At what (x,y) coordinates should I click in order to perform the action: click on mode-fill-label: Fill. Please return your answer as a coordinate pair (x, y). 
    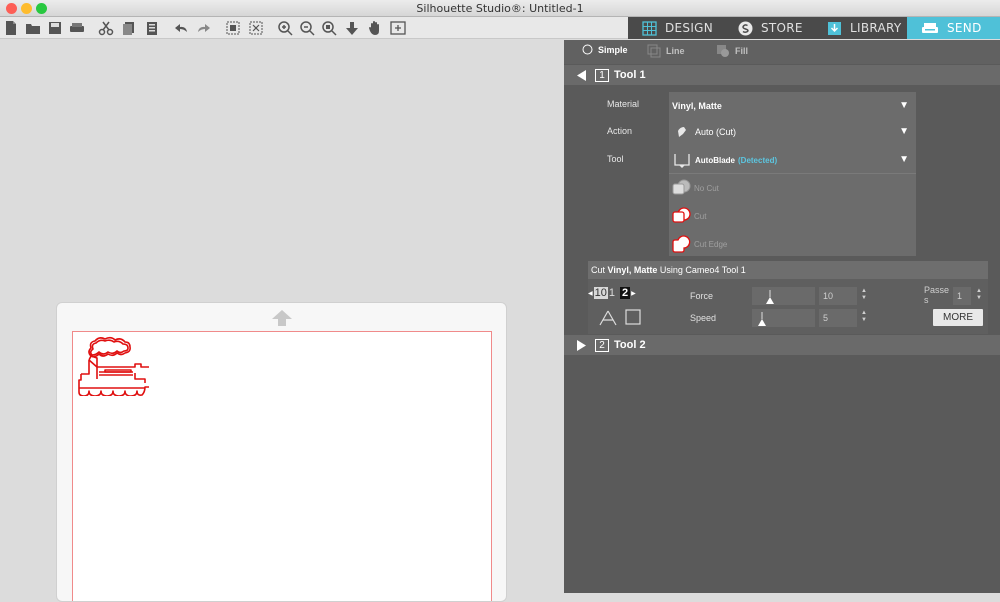
    Looking at the image, I should click on (741, 51).